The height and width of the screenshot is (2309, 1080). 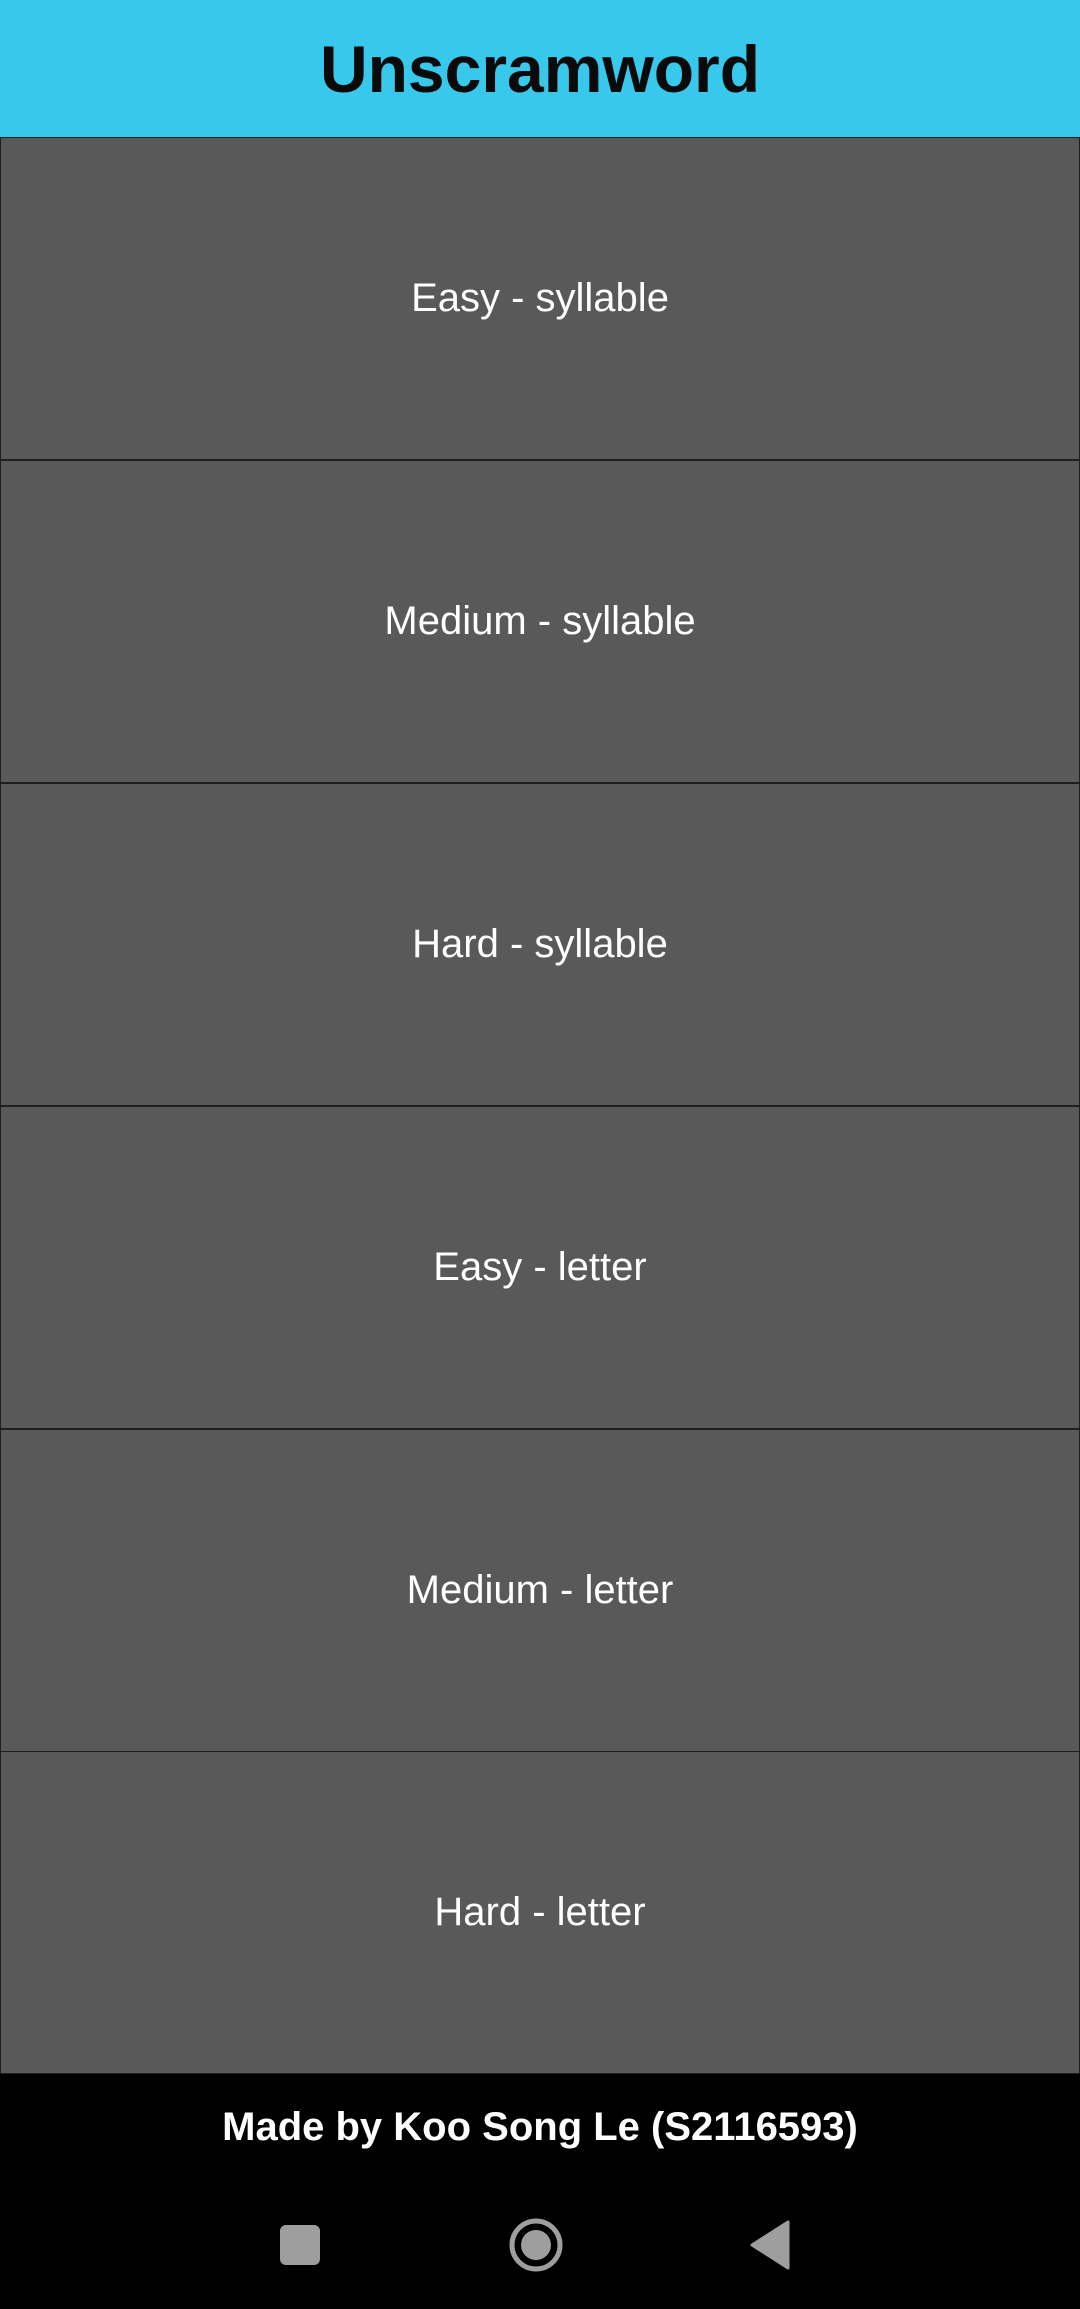 I want to click on hard-syllable-label: Hard - syllable, so click(x=540, y=944).